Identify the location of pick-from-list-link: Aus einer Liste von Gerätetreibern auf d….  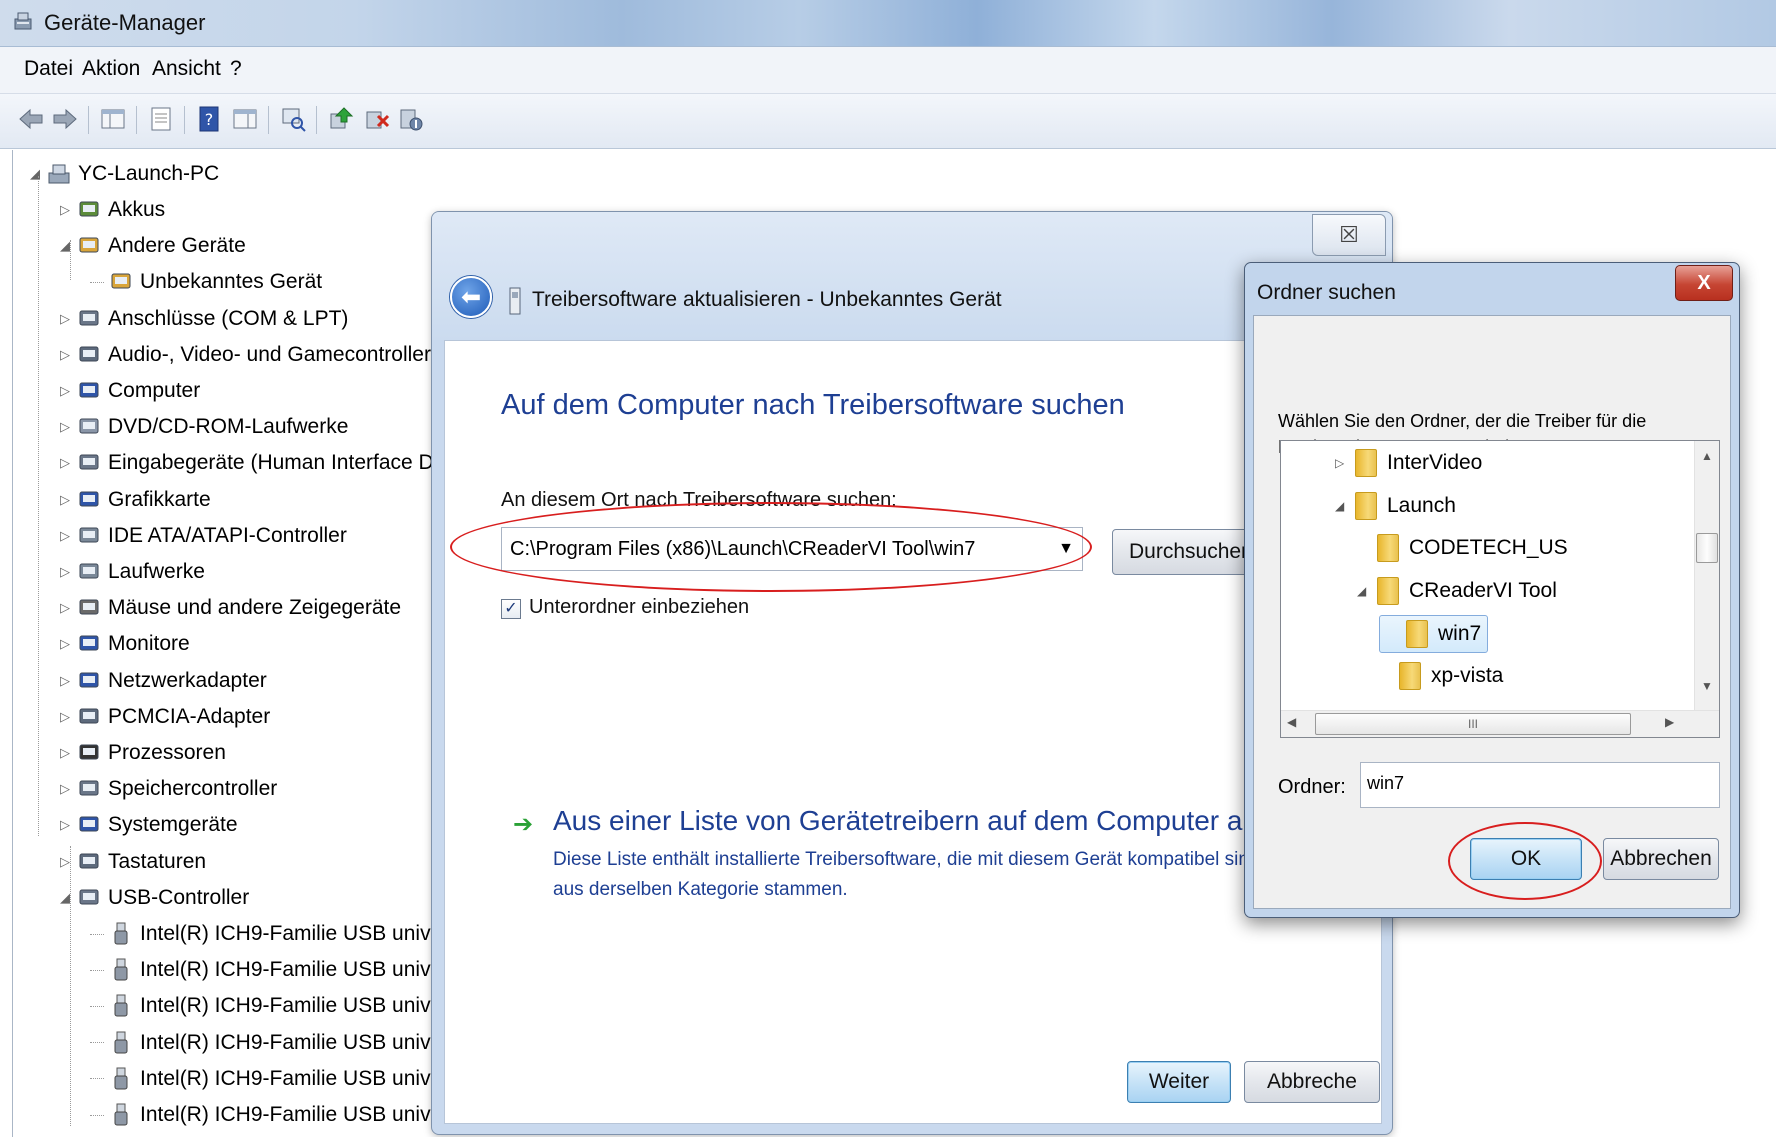
(957, 821).